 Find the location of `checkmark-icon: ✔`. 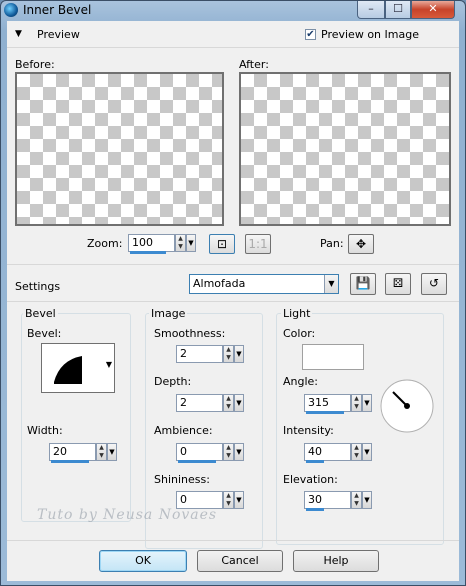

checkmark-icon: ✔ is located at coordinates (310, 34).